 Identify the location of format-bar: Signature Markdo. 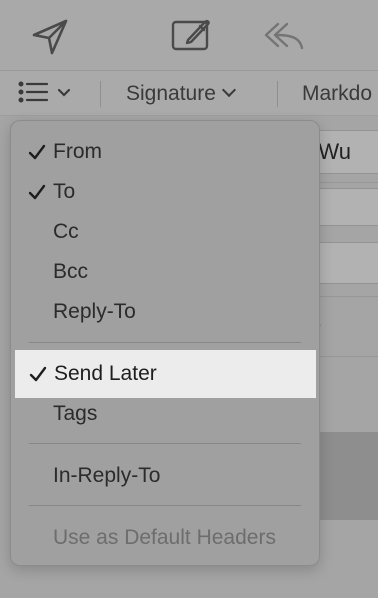
(189, 93).